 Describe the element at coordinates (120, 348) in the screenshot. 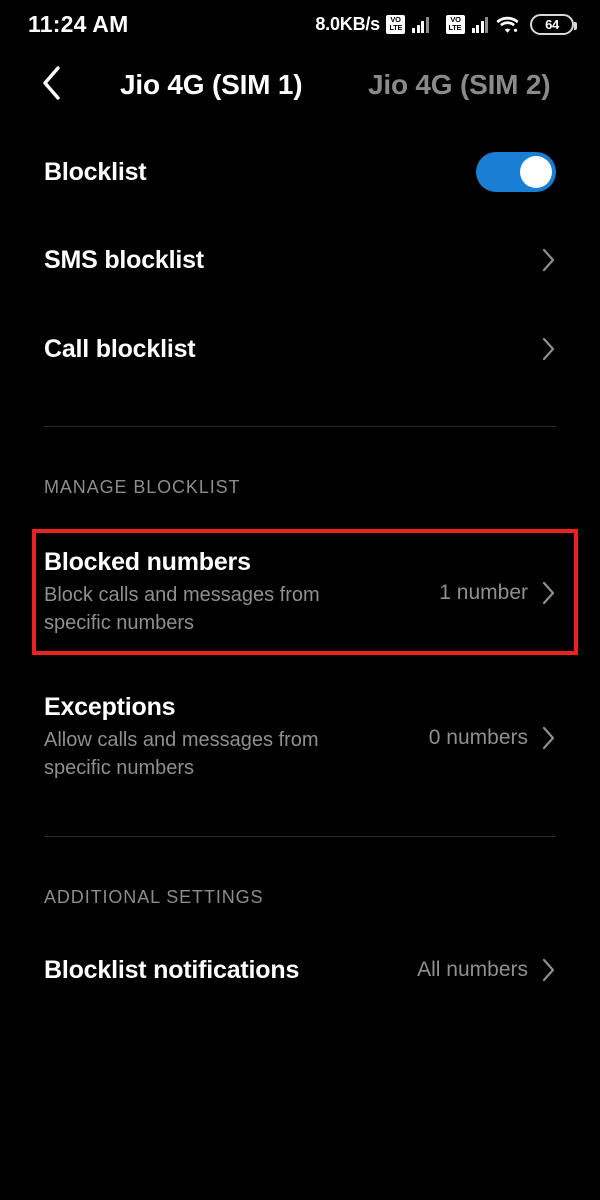

I see `call-blocklist-label: Call blocklist` at that location.